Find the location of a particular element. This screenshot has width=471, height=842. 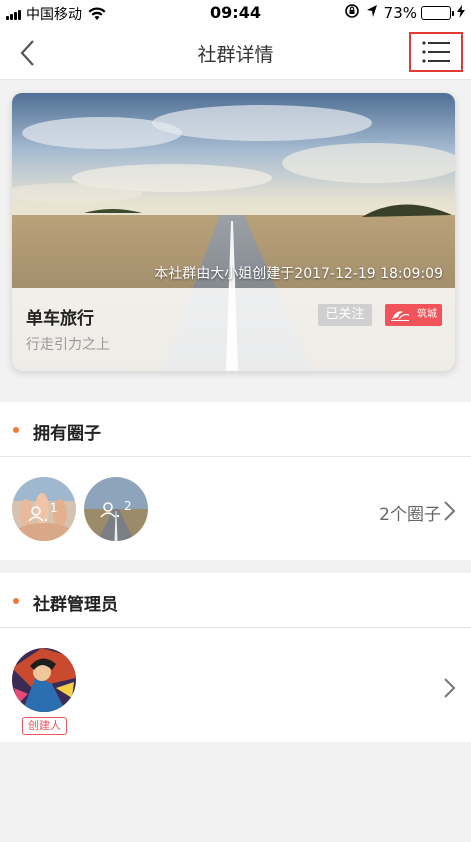

circle-cover-hands is located at coordinates (44, 509).